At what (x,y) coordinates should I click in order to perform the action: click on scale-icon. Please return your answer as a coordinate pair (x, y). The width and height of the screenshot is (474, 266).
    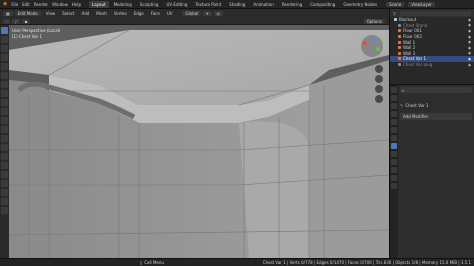
    Looking at the image, I should click on (4, 66).